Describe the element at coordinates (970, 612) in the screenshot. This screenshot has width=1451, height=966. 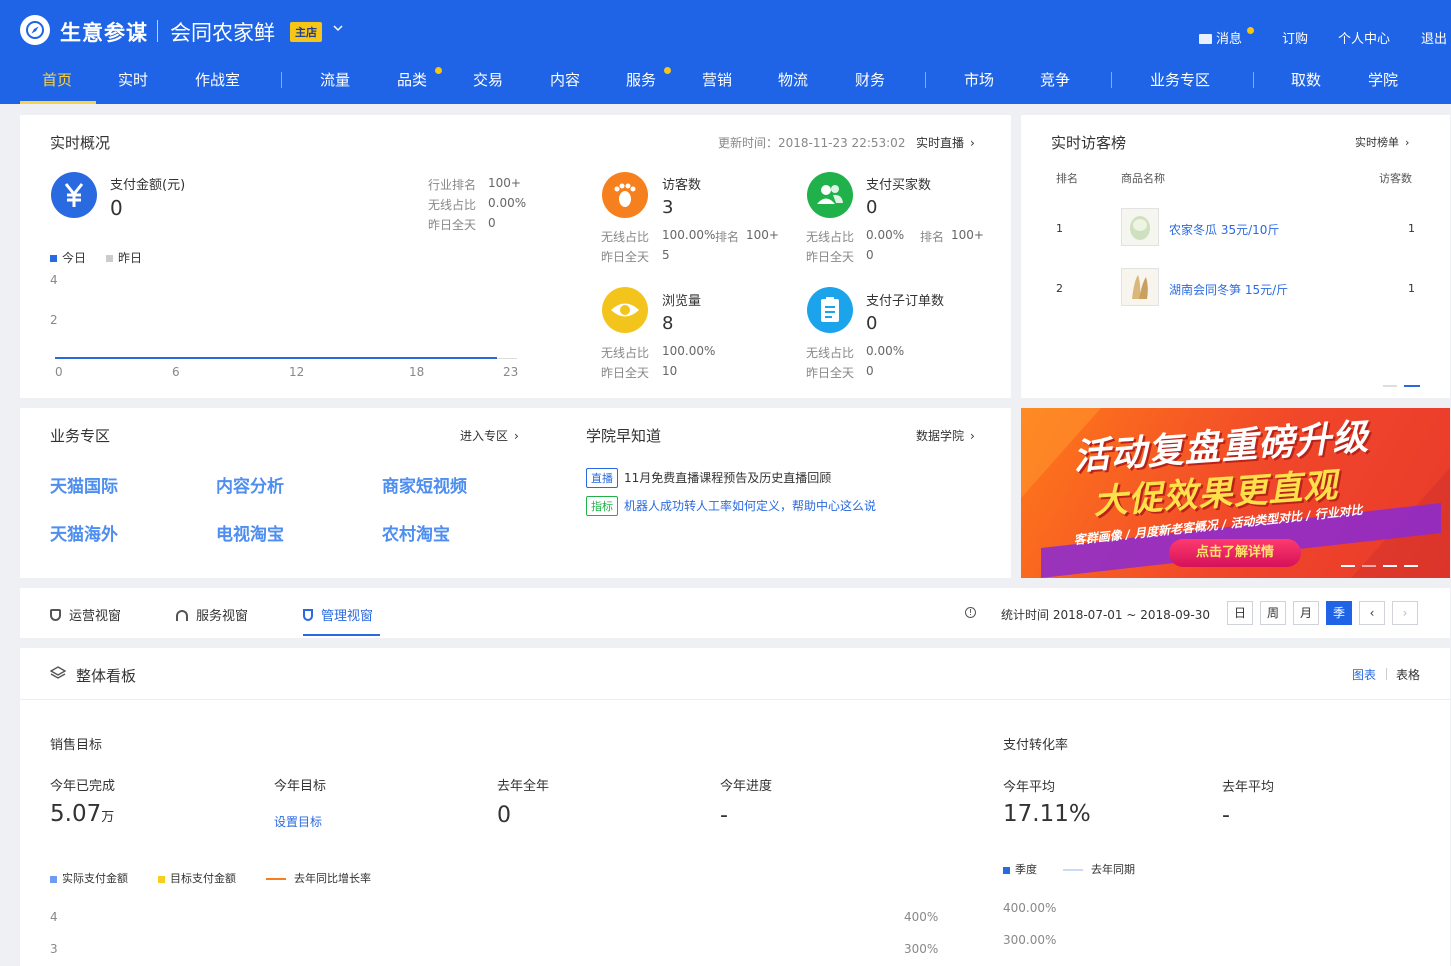
I see `info-icon: !` at that location.